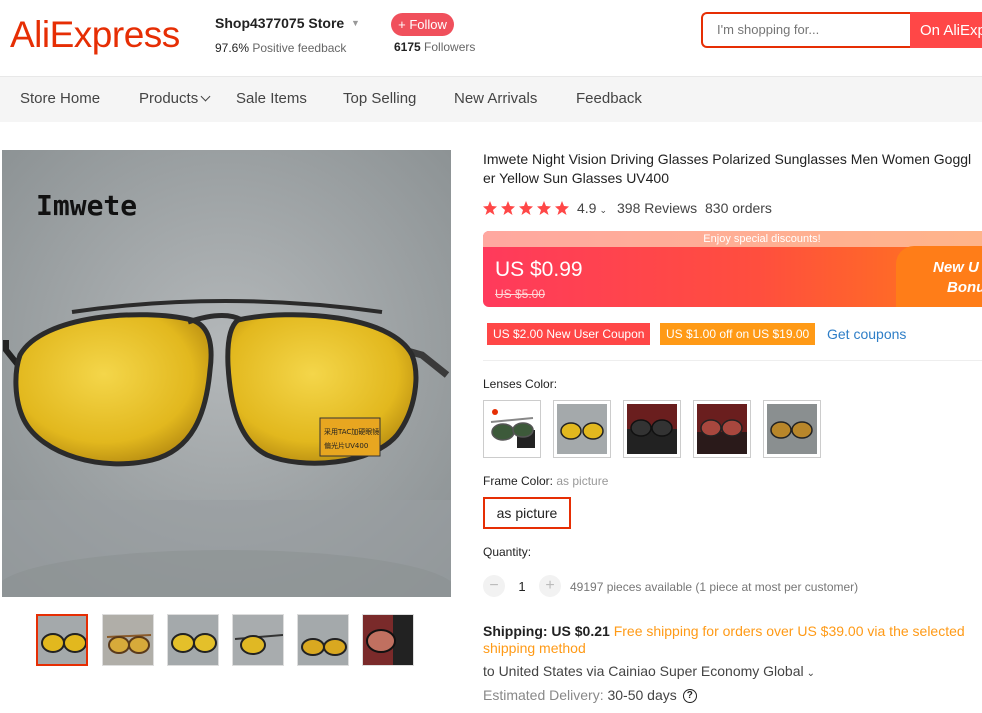 This screenshot has height=713, width=982. Describe the element at coordinates (450, 47) in the screenshot. I see `followers-label: Followers` at that location.